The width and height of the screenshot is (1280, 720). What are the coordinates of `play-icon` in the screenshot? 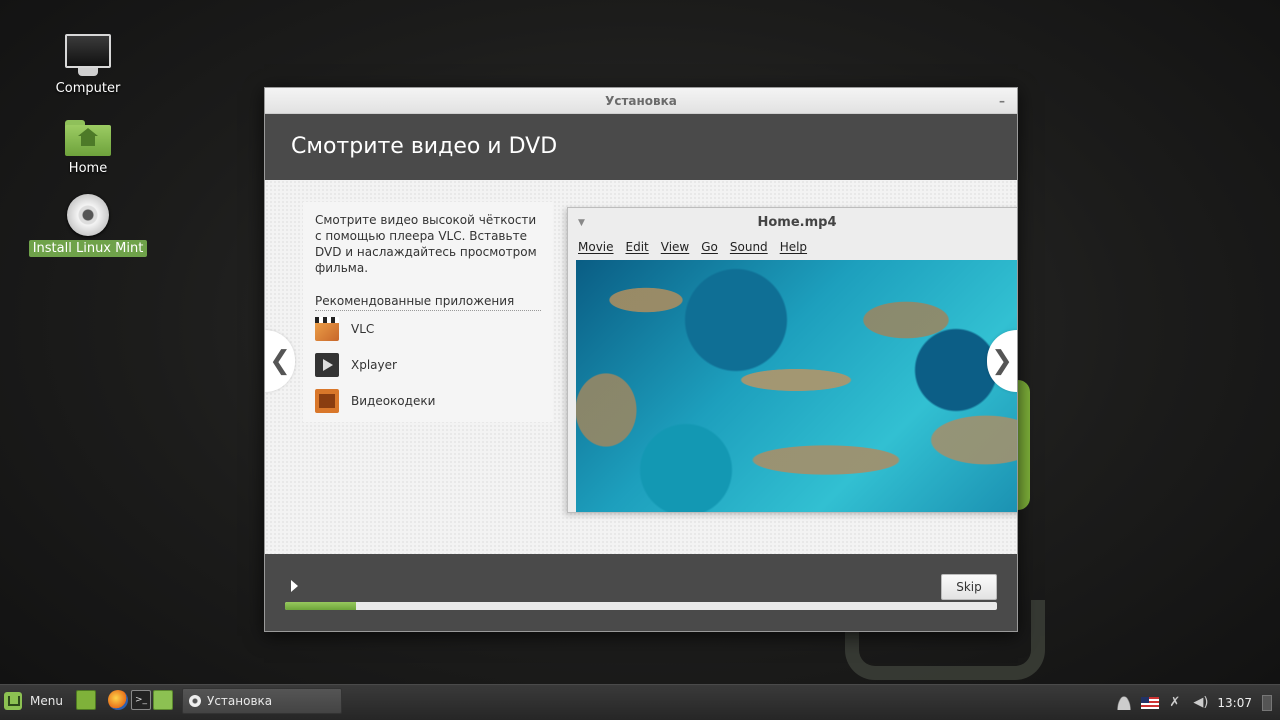 It's located at (294, 586).